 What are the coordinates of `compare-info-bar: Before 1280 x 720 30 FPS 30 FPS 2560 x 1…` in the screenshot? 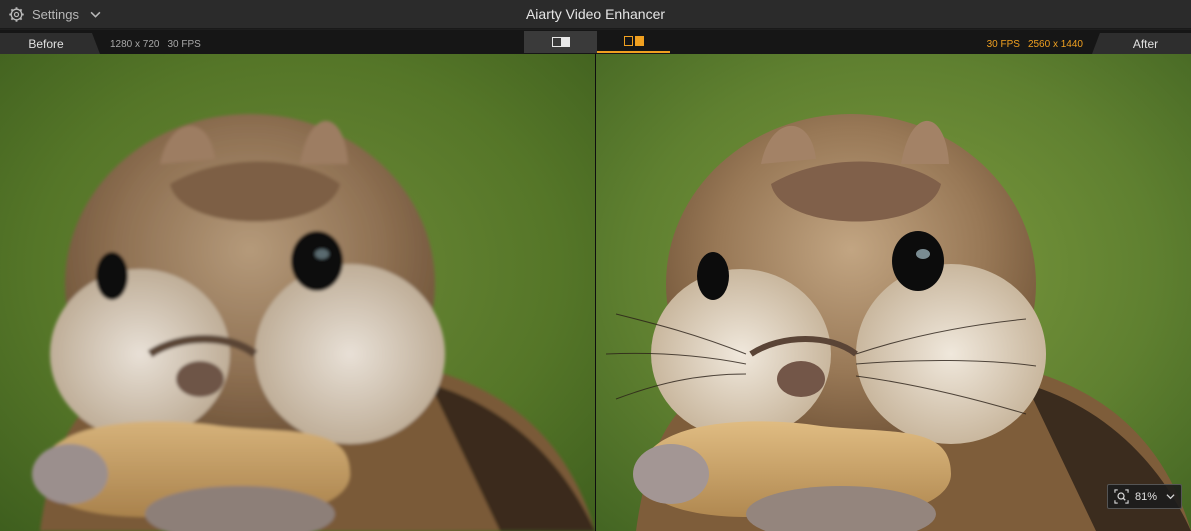 It's located at (595, 42).